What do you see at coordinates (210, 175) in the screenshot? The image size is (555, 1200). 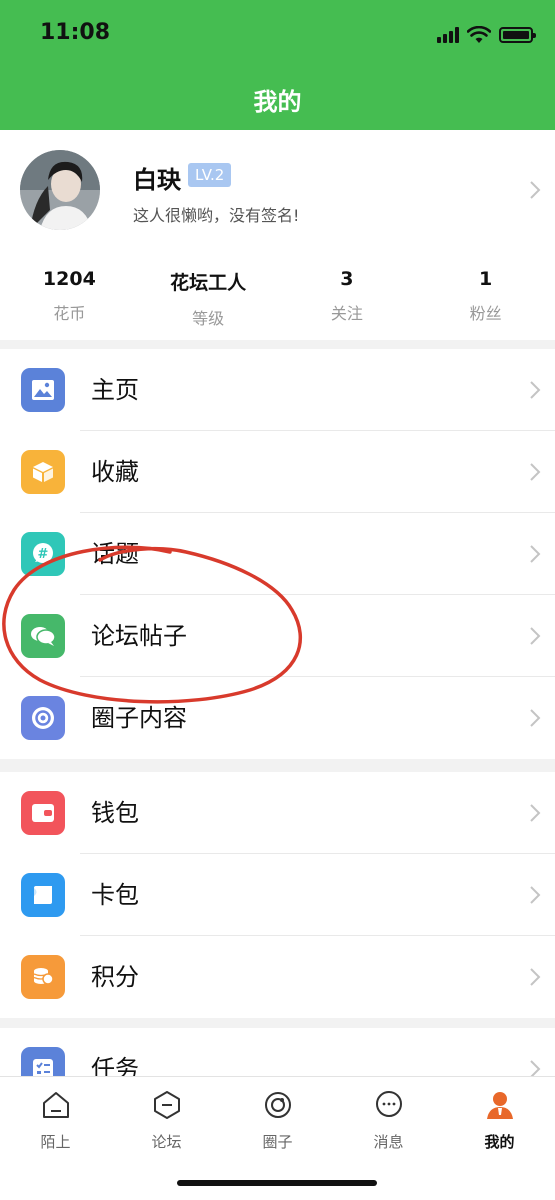 I see `level-badge: LV.2` at bounding box center [210, 175].